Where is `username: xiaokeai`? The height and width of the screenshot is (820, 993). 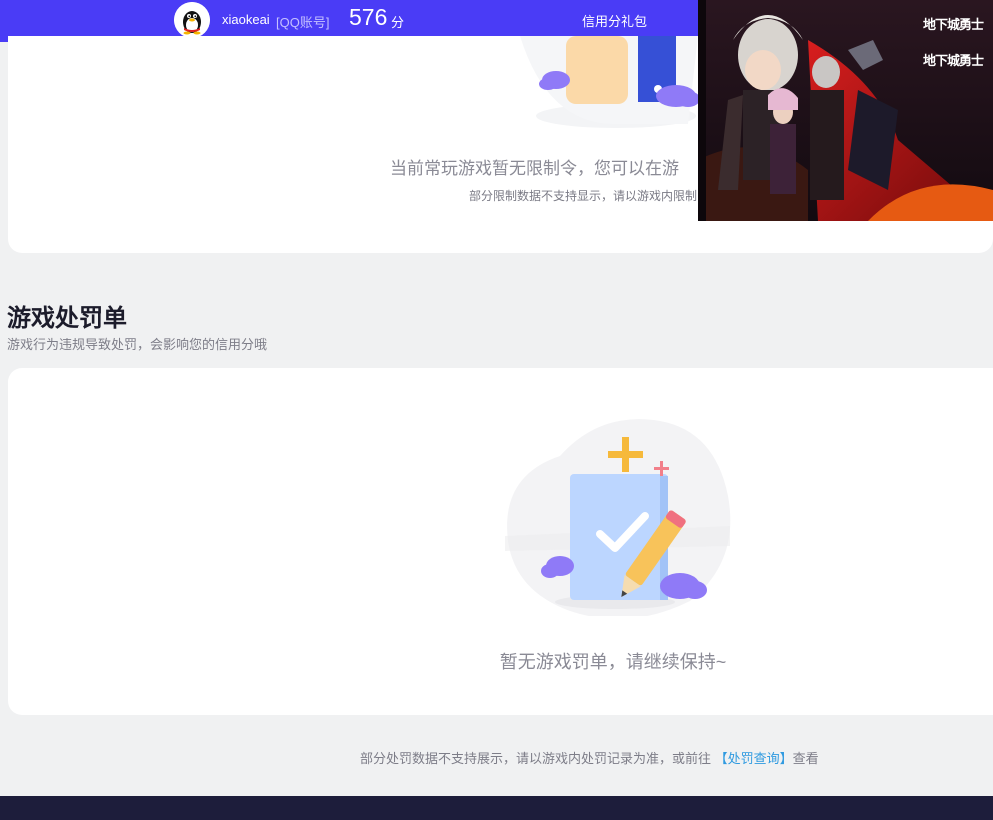 username: xiaokeai is located at coordinates (246, 19).